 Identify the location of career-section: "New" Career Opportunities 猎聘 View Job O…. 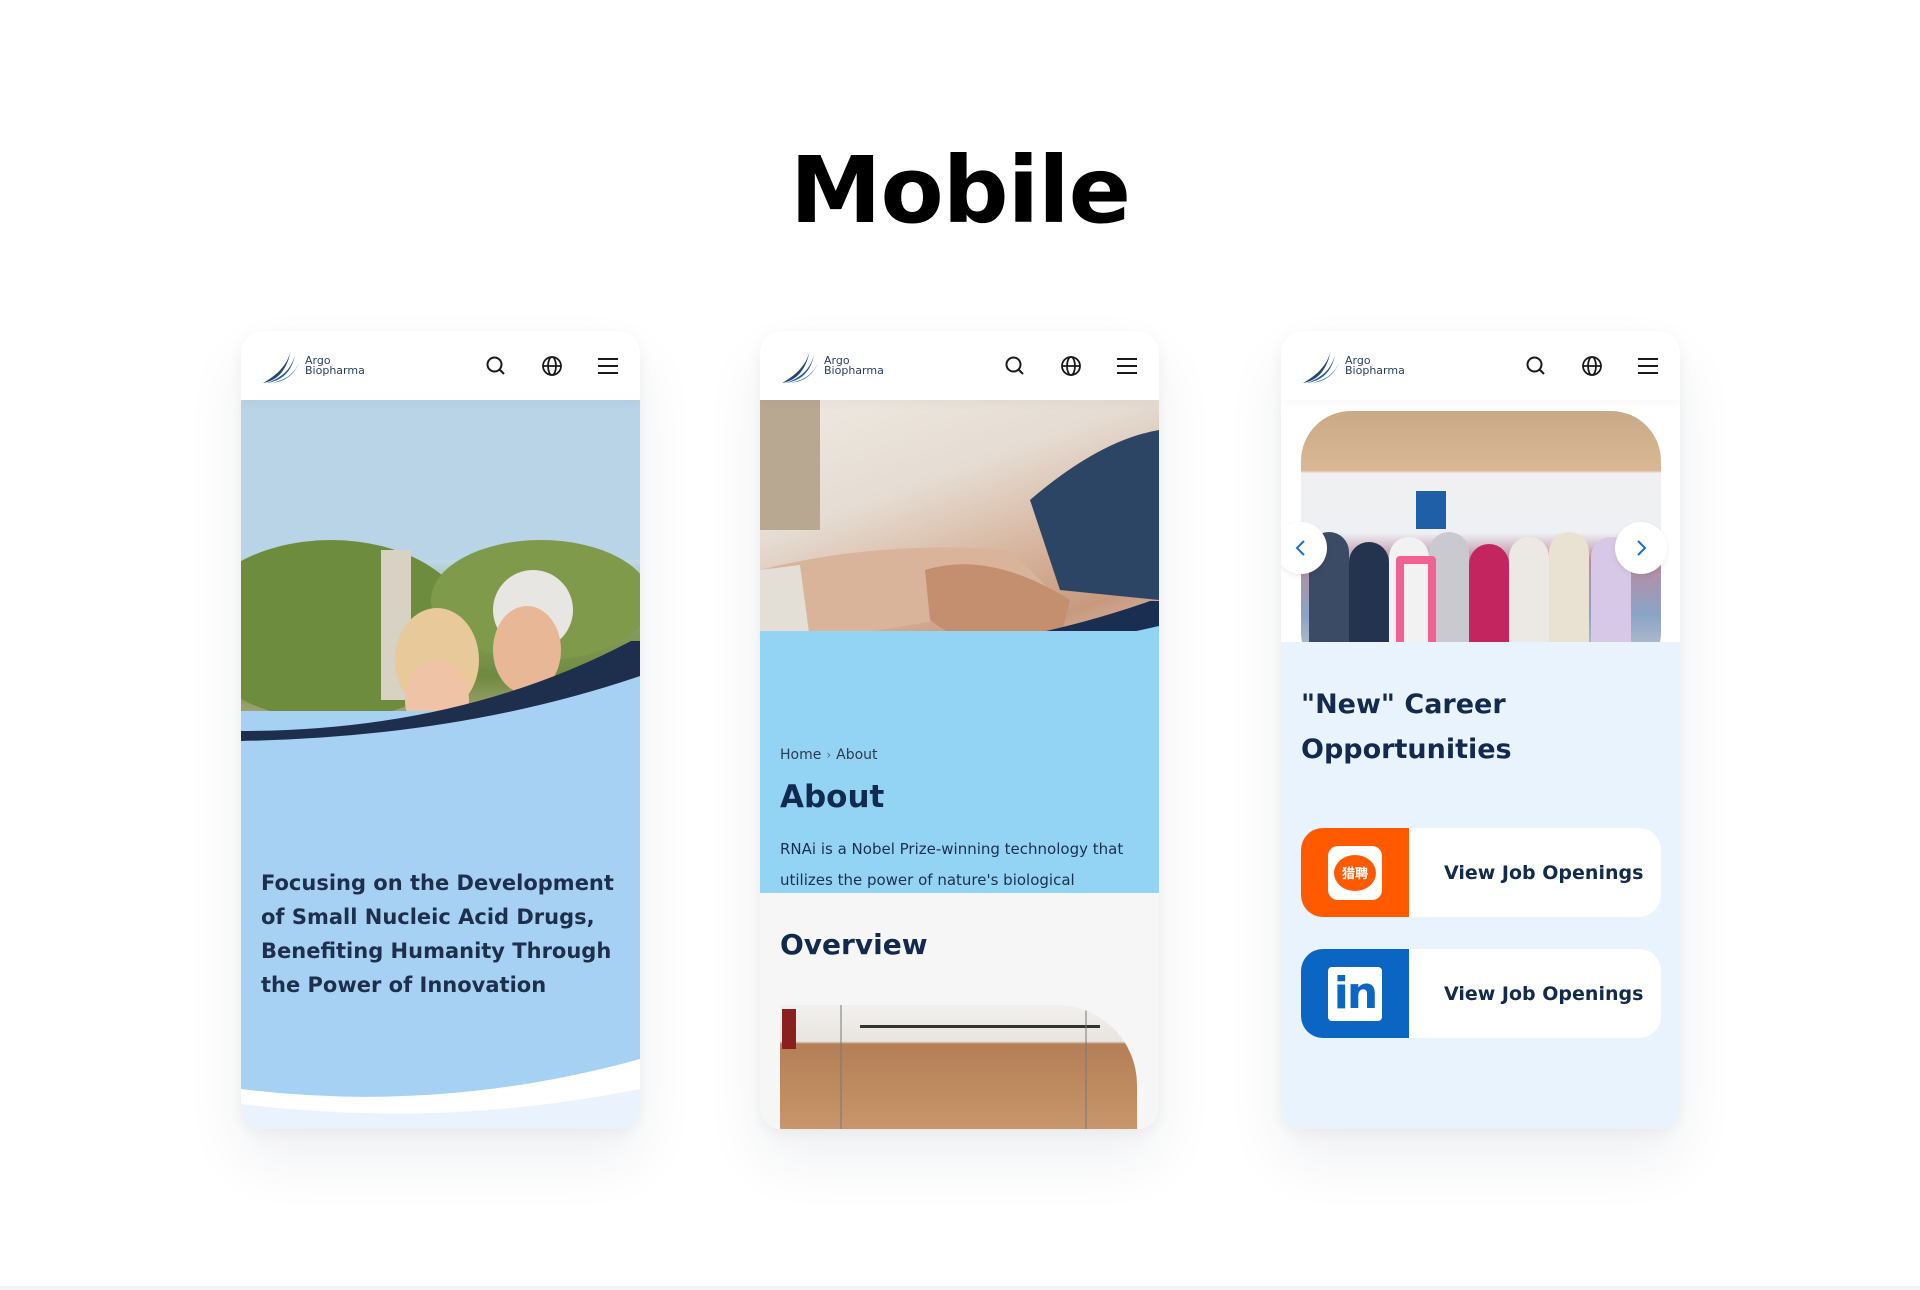
(1480, 885).